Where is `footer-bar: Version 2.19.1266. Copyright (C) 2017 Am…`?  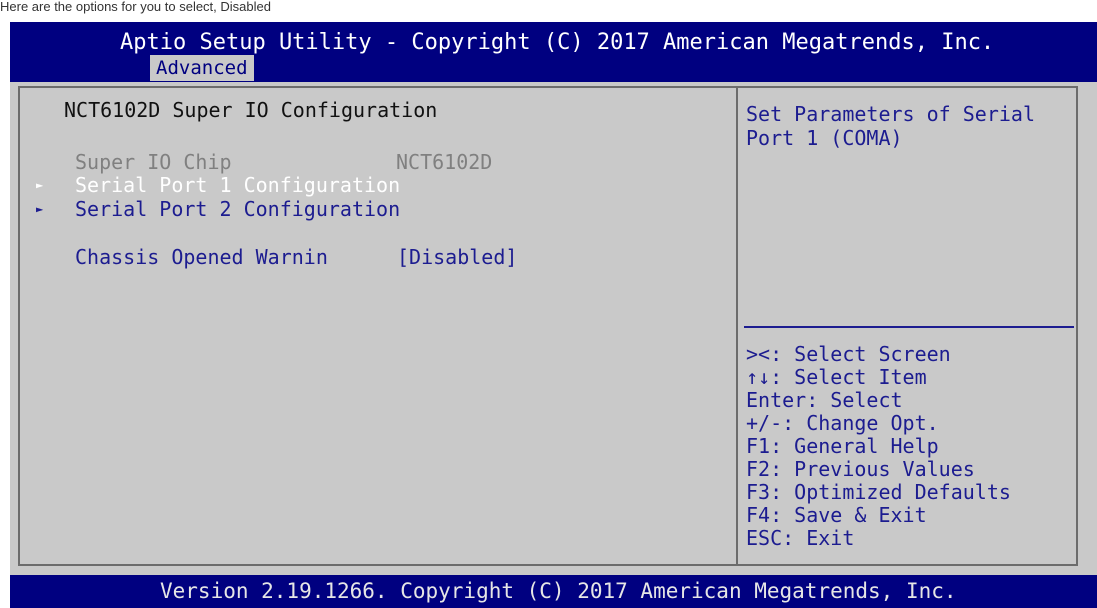
footer-bar: Version 2.19.1266. Copyright (C) 2017 Am… is located at coordinates (553, 591).